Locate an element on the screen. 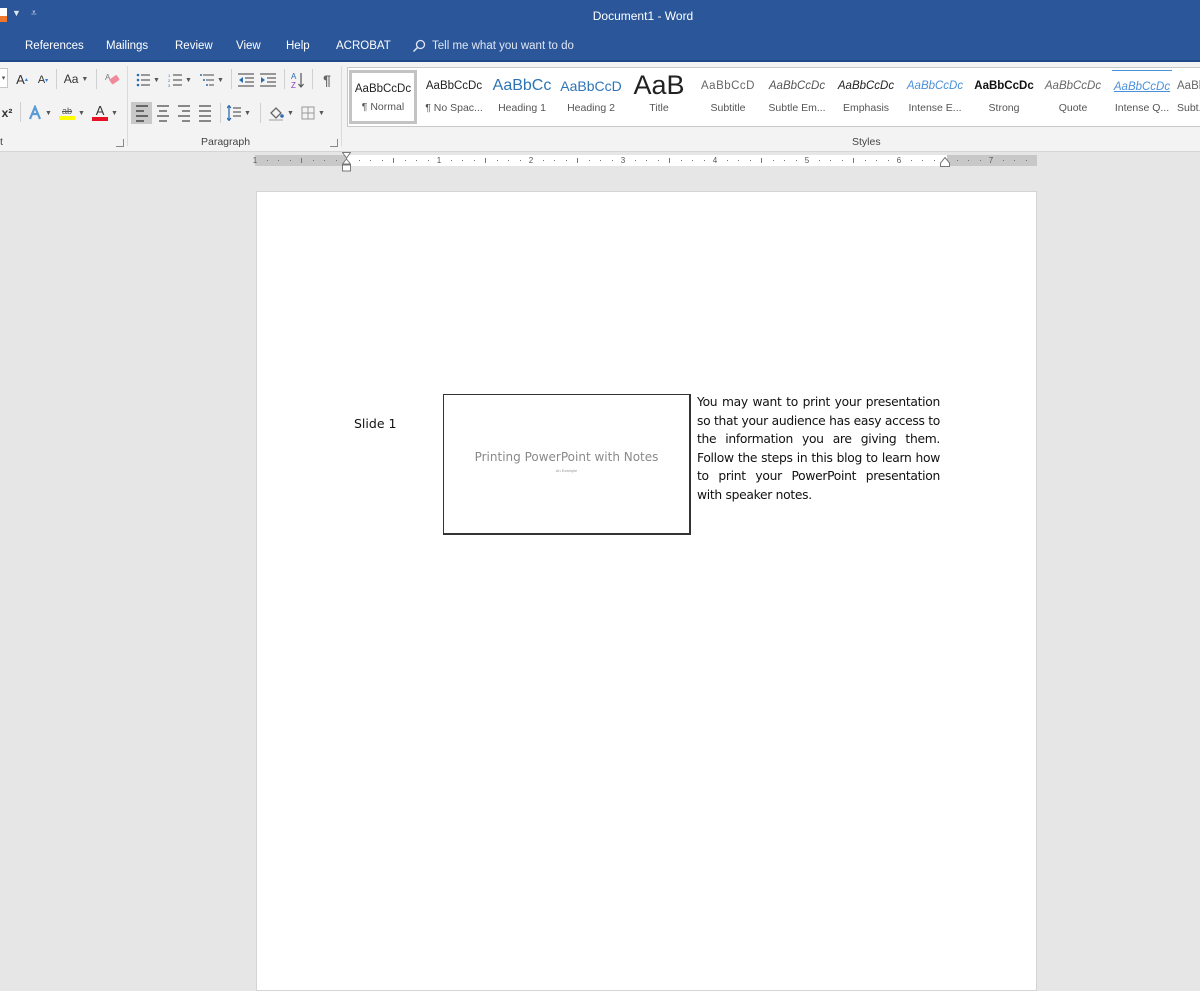 The height and width of the screenshot is (991, 1200). tell-me-box: Tell me what you want to do is located at coordinates (493, 46).